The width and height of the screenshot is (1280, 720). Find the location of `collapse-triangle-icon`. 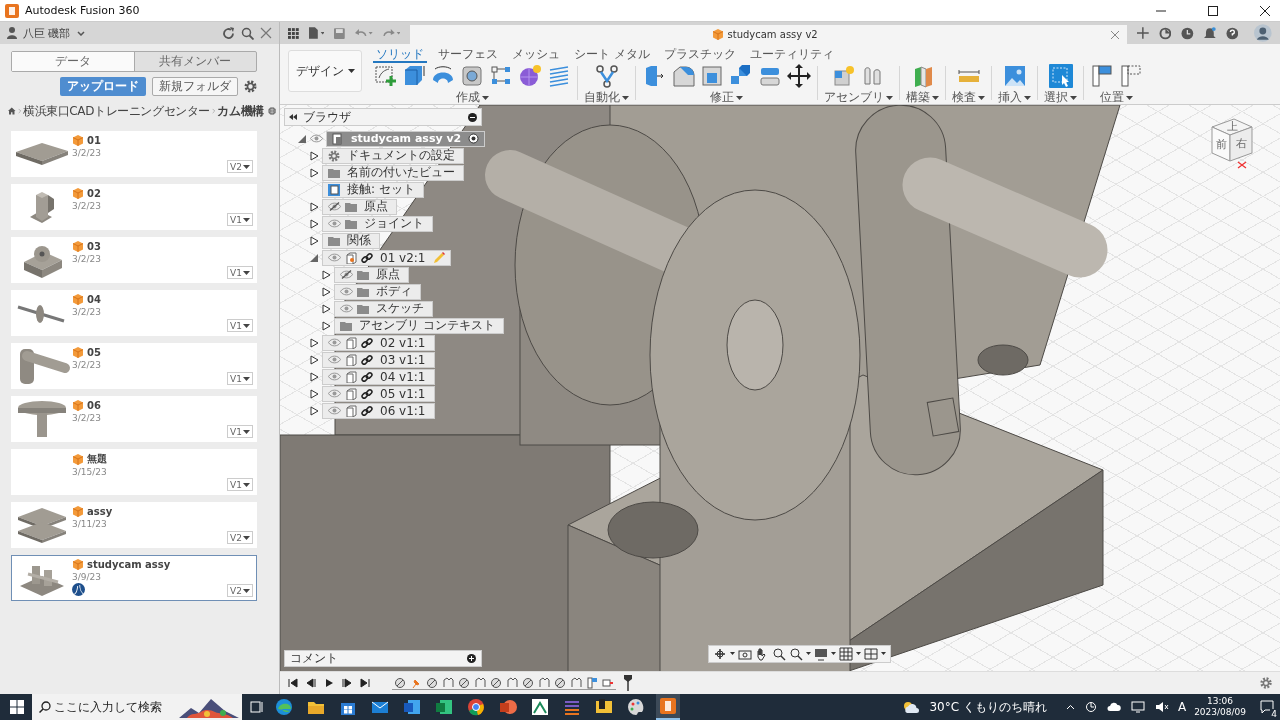

collapse-triangle-icon is located at coordinates (302, 138).